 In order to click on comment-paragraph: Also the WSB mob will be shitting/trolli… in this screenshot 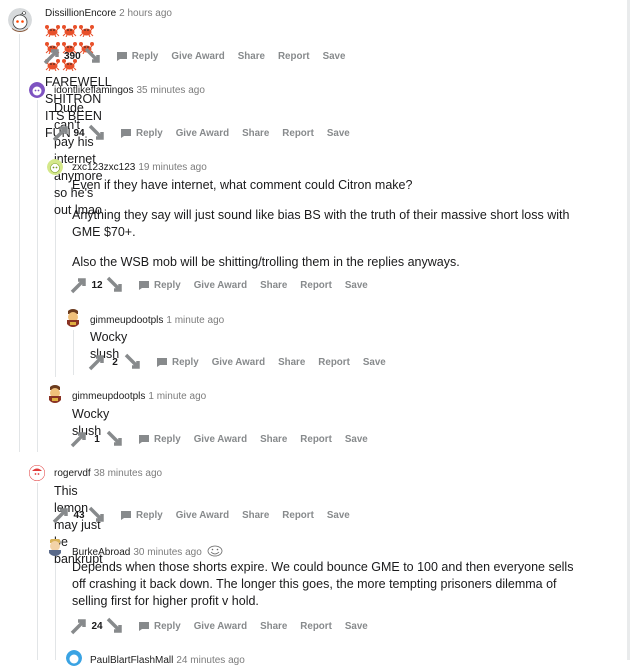, I will do `click(266, 262)`.